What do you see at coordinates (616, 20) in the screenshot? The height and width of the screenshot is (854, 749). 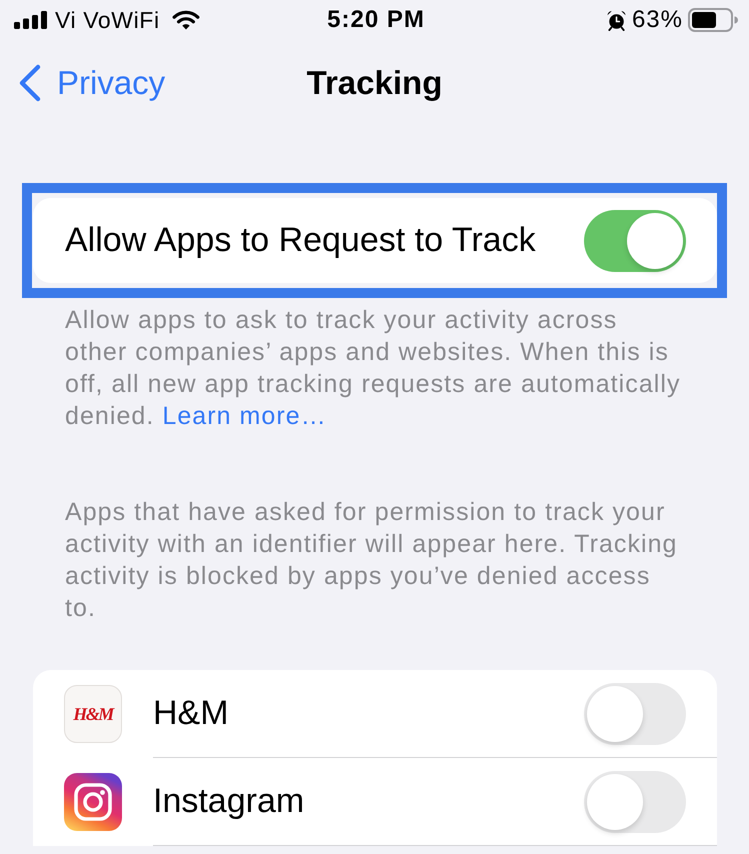 I see `alarm-icon` at bounding box center [616, 20].